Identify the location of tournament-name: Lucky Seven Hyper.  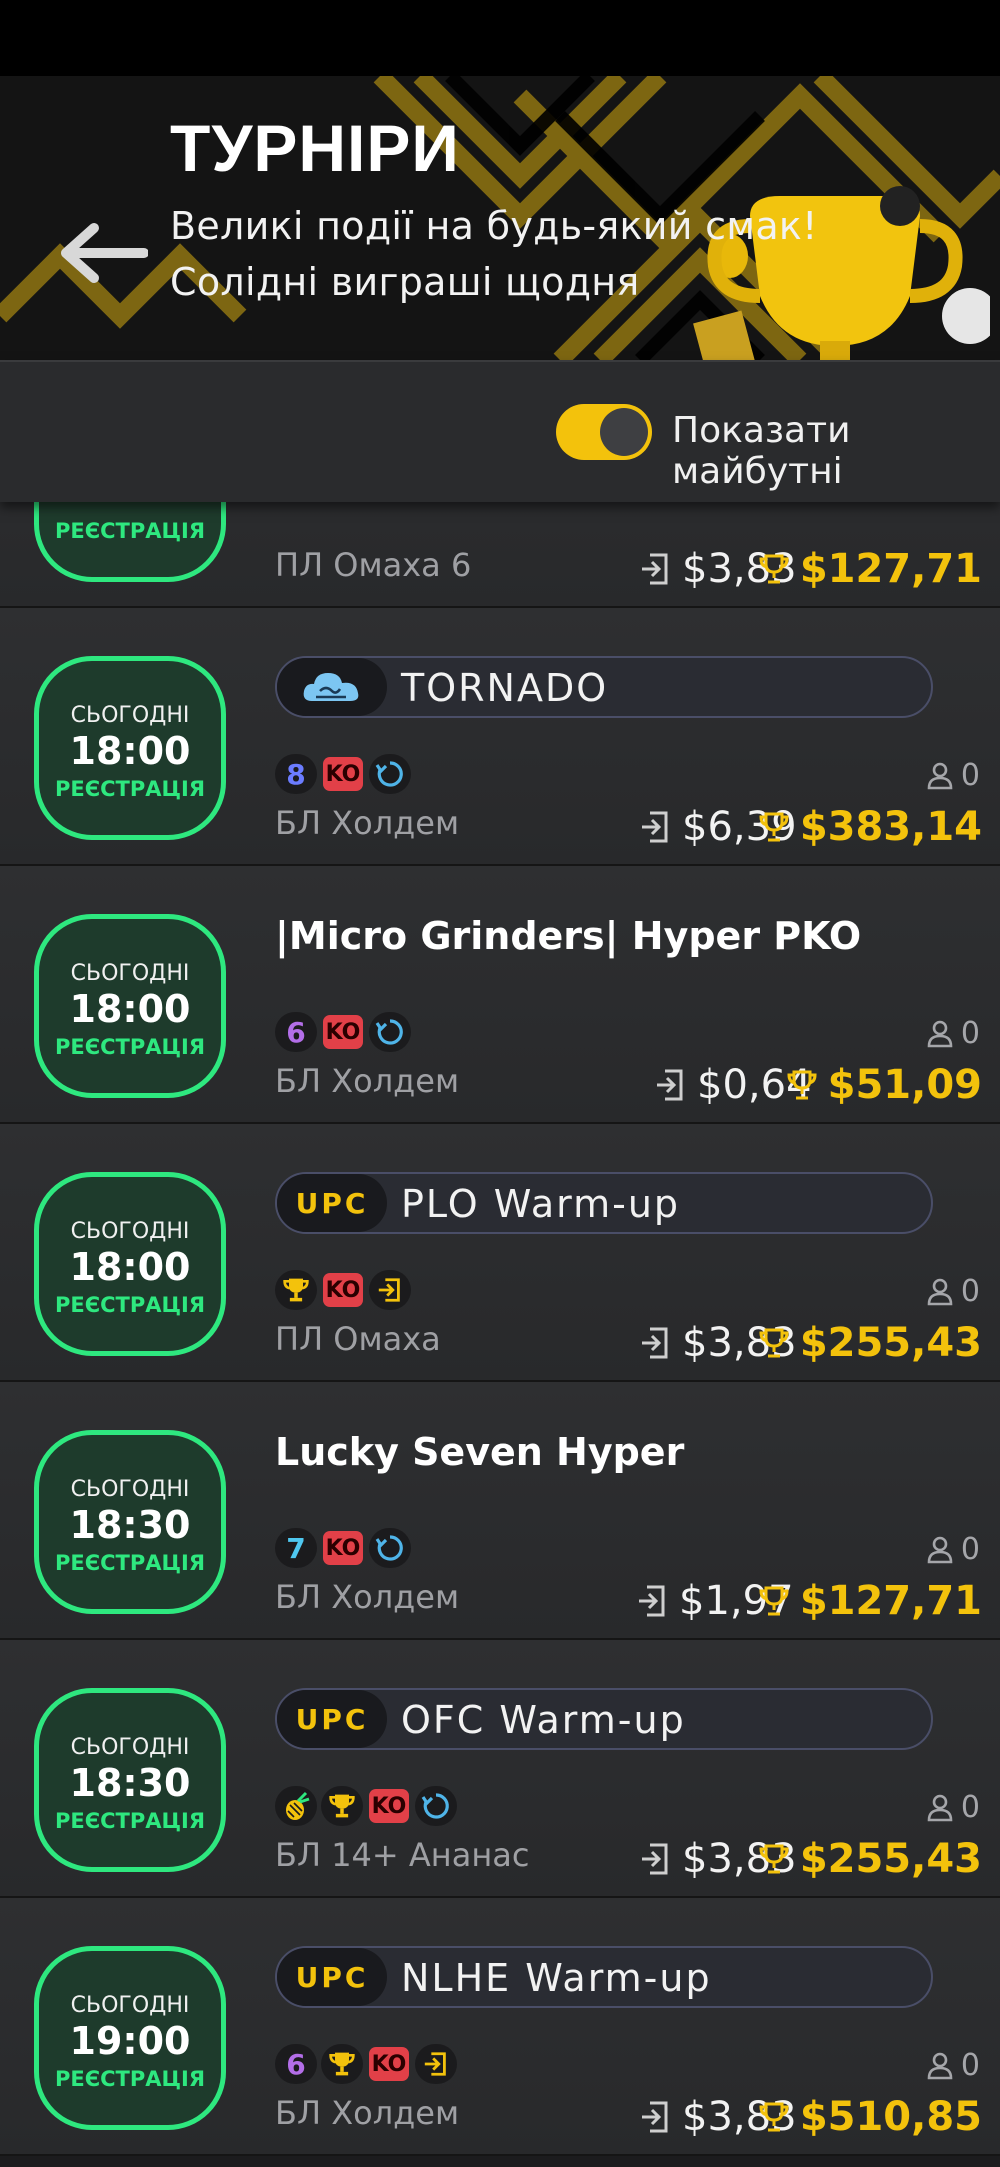
(480, 1452).